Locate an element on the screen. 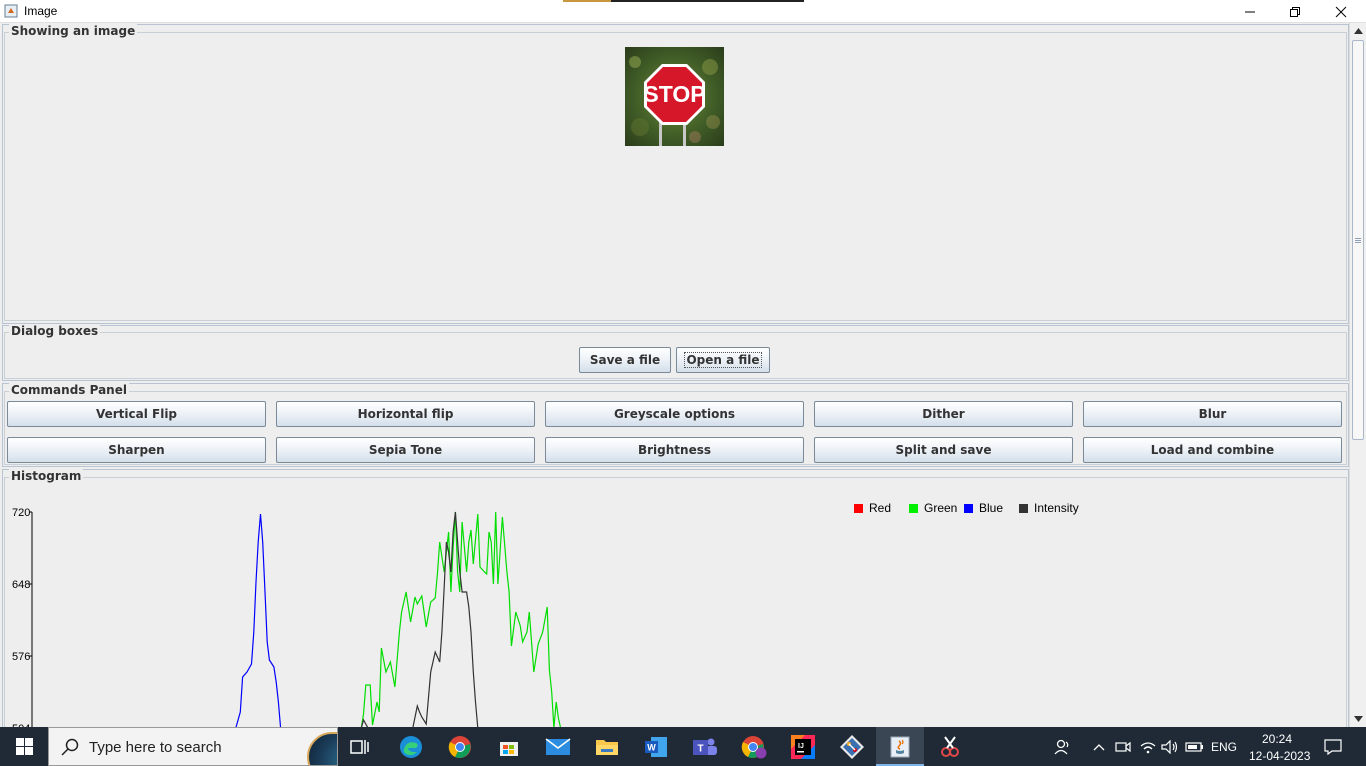 Image resolution: width=1366 pixels, height=766 pixels. volume-button is located at coordinates (1170, 747).